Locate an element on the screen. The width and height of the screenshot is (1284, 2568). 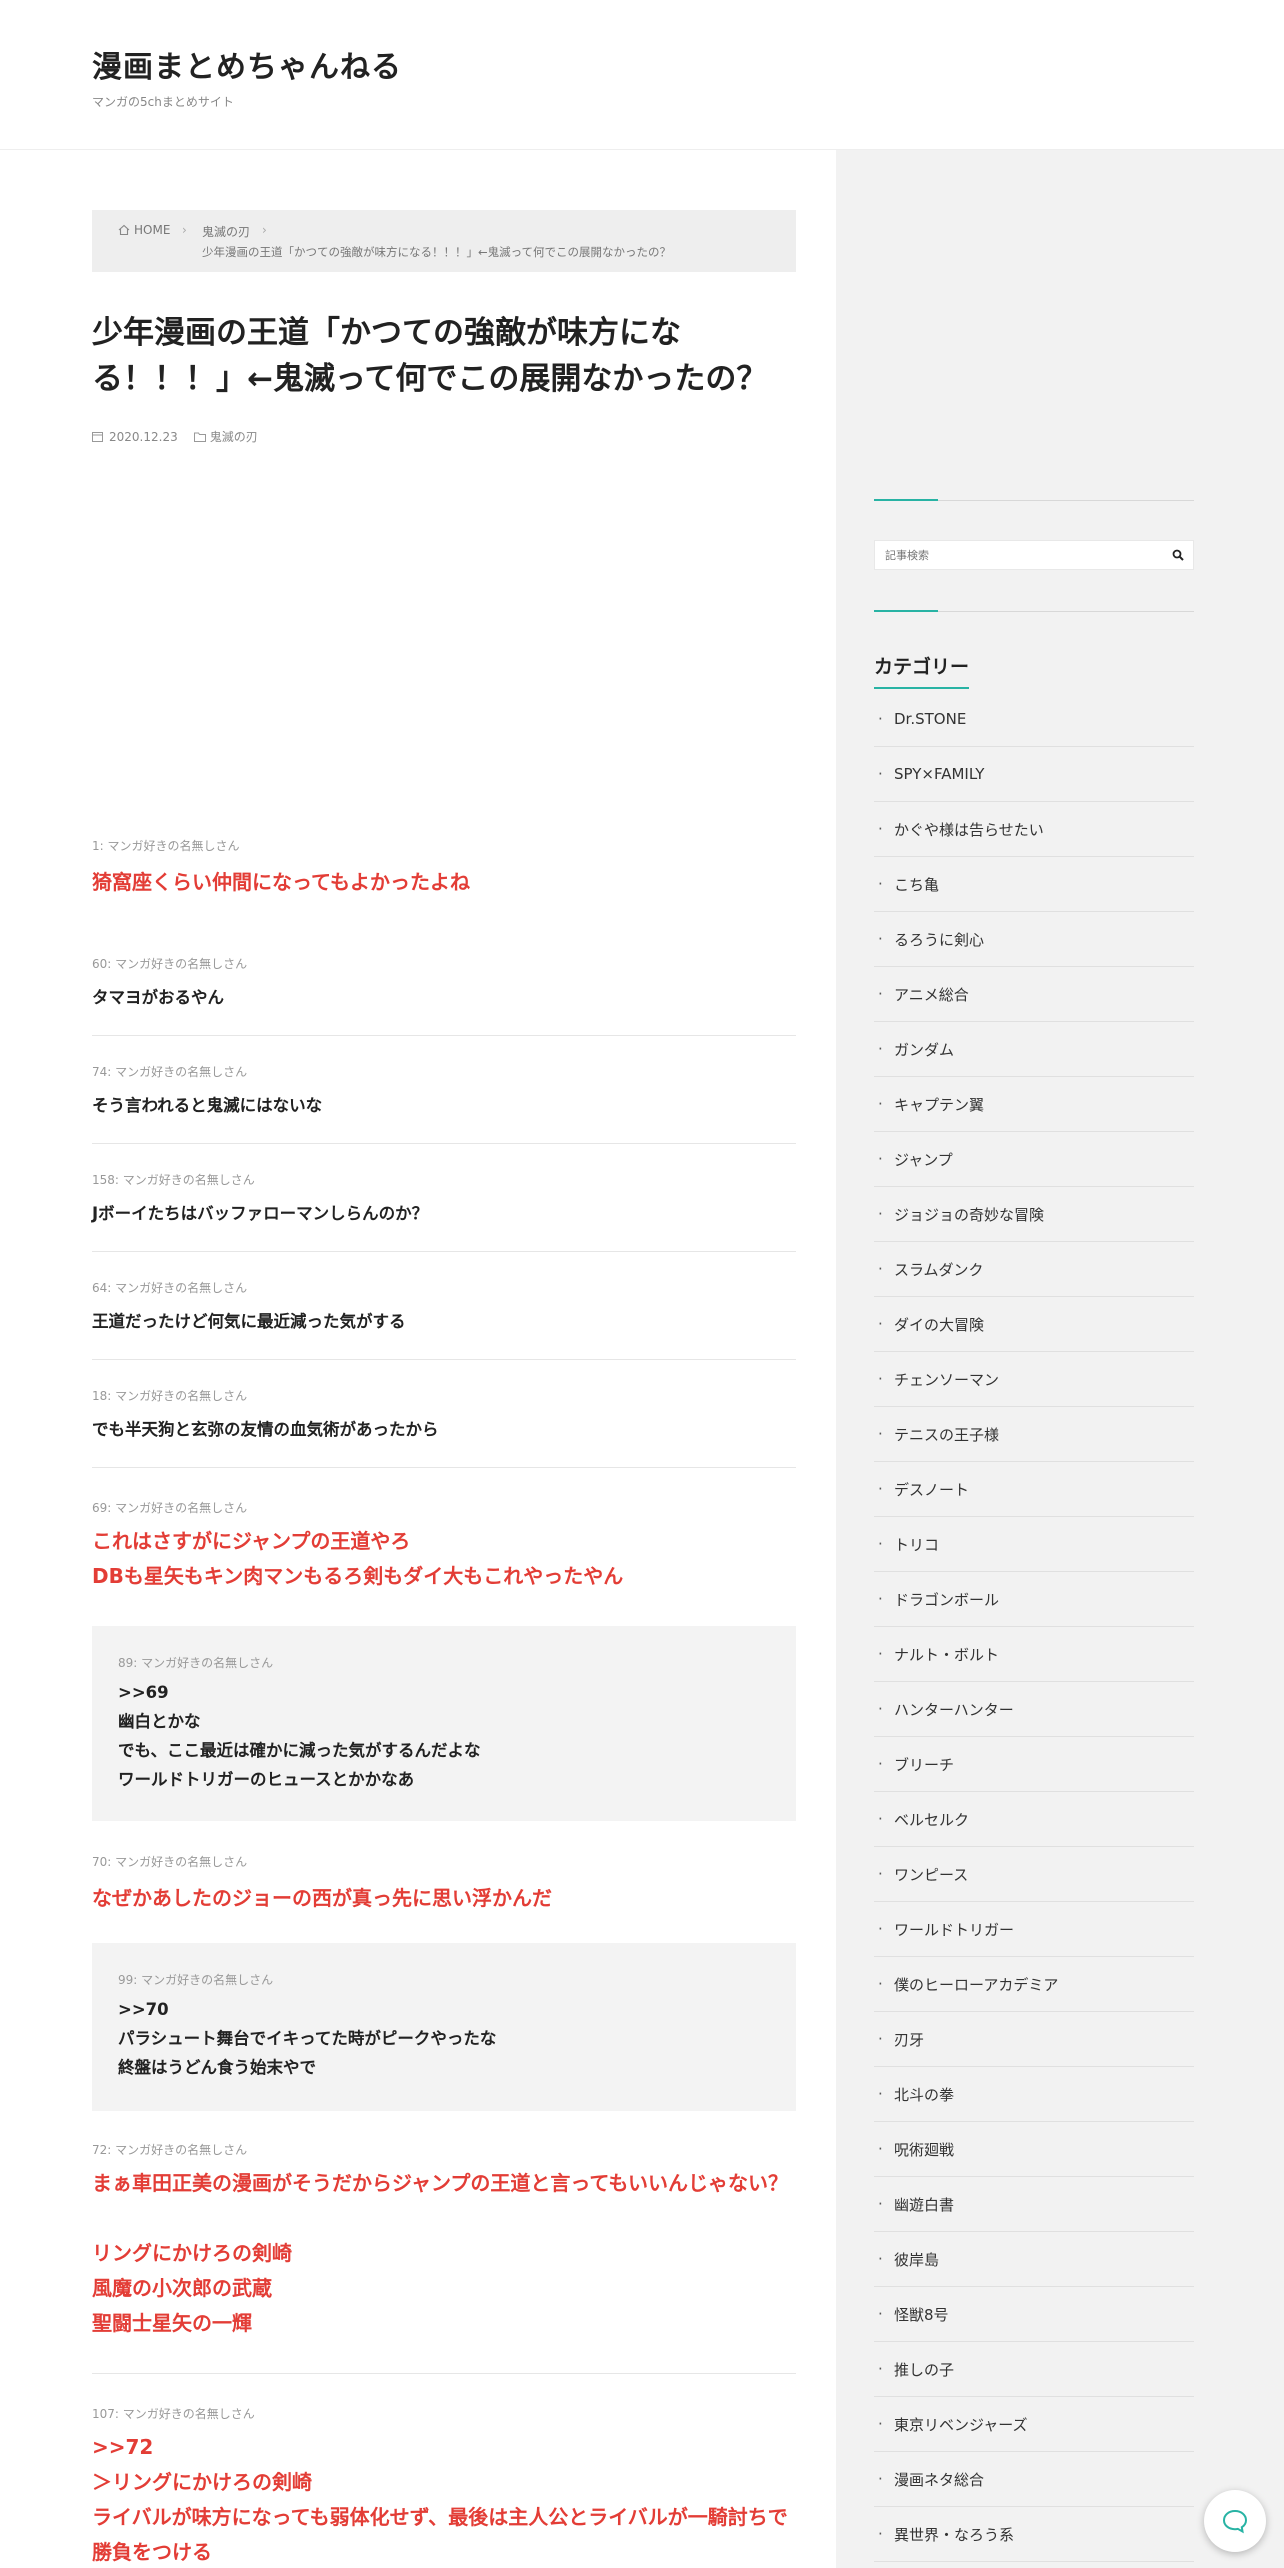
chat-button is located at coordinates (1235, 2521).